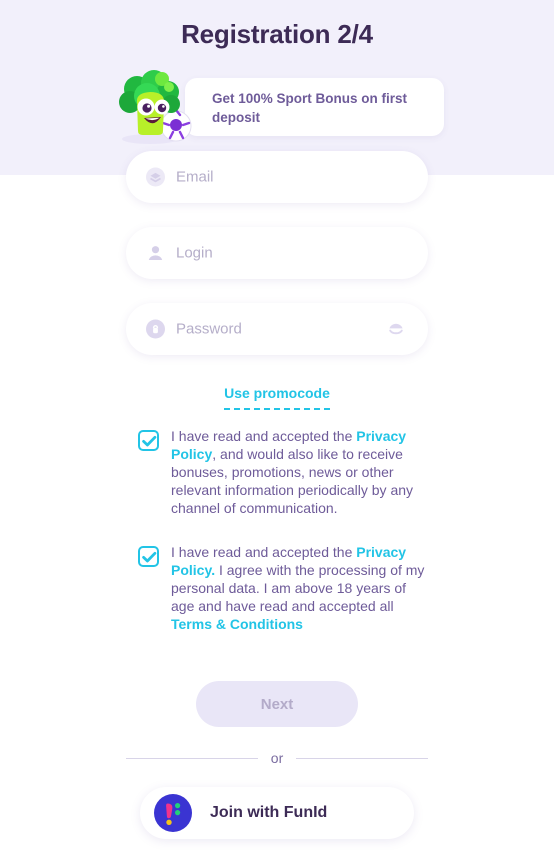 The width and height of the screenshot is (554, 865). Describe the element at coordinates (209, 329) in the screenshot. I see `password-placeholder: Password` at that location.